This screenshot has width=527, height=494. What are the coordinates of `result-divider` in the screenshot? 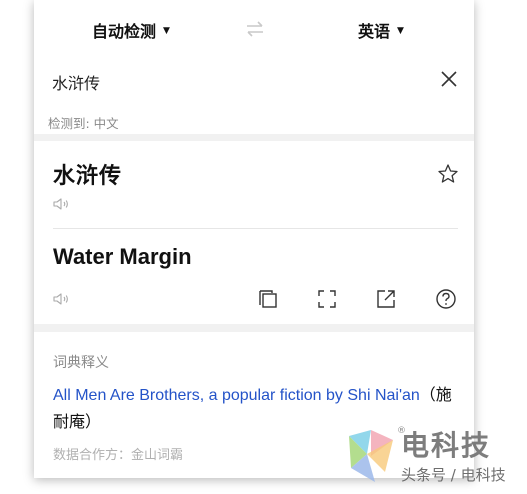 It's located at (255, 228).